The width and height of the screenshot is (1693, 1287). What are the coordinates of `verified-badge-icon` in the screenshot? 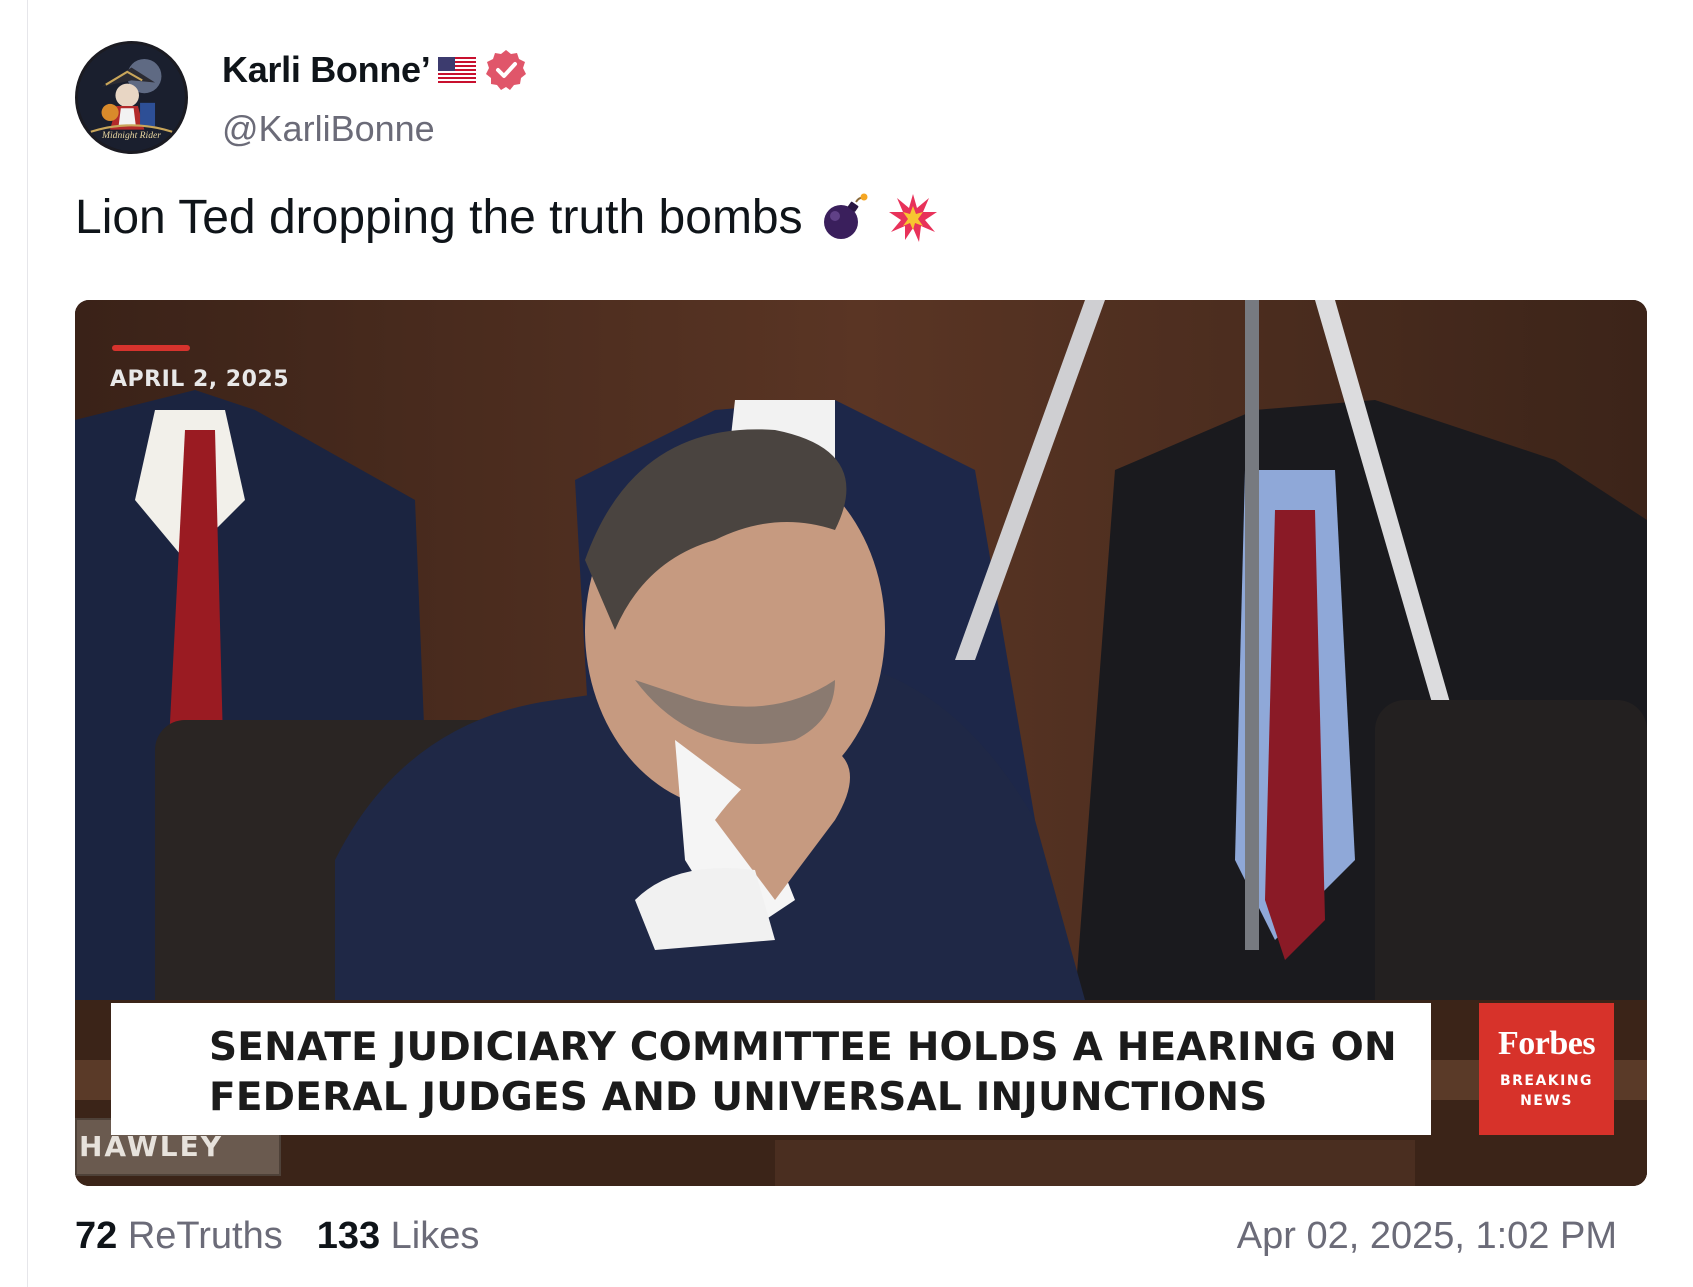 It's located at (506, 70).